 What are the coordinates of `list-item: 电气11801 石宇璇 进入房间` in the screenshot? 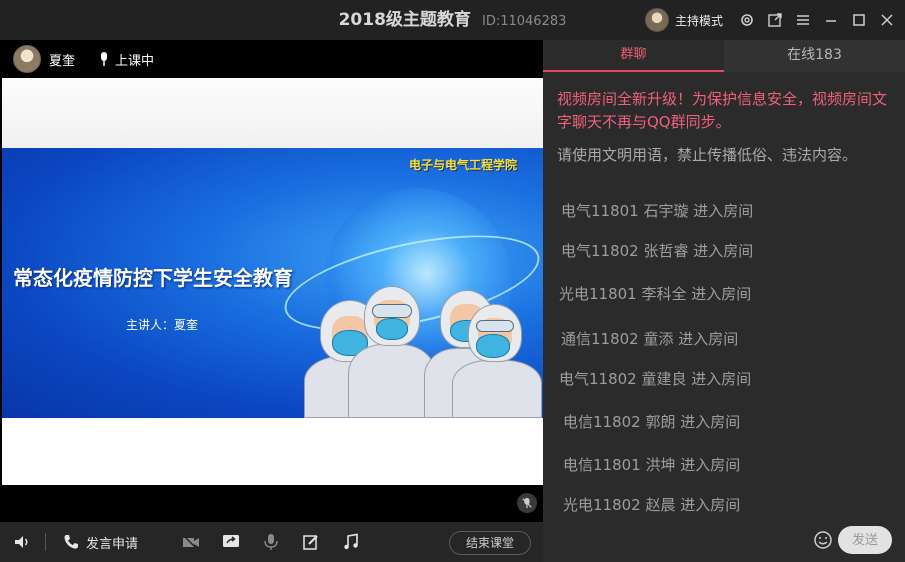 It's located at (657, 211).